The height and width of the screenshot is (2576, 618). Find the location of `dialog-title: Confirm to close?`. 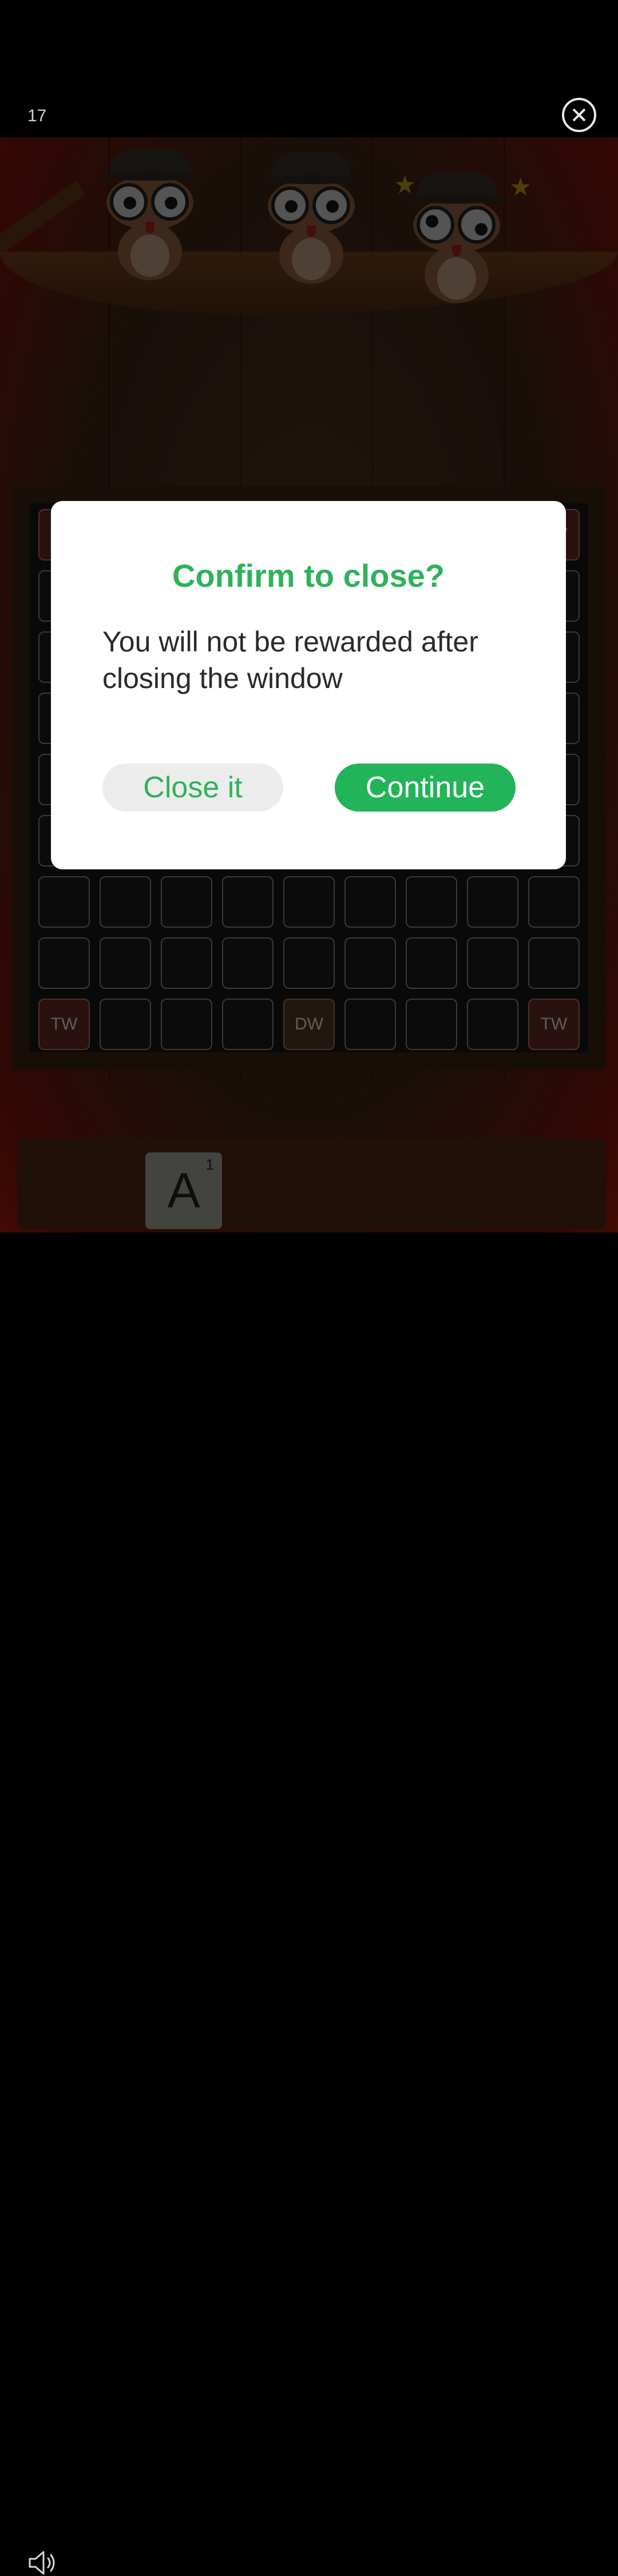

dialog-title: Confirm to close? is located at coordinates (308, 576).